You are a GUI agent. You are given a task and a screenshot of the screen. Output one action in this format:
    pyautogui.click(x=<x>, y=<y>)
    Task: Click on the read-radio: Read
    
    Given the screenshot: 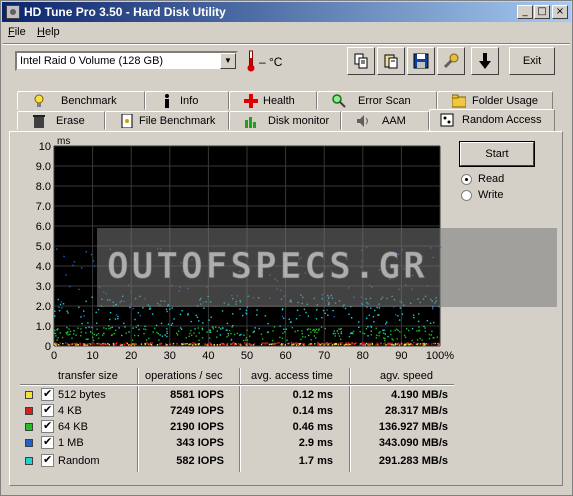 What is the action you would take?
    pyautogui.click(x=501, y=180)
    